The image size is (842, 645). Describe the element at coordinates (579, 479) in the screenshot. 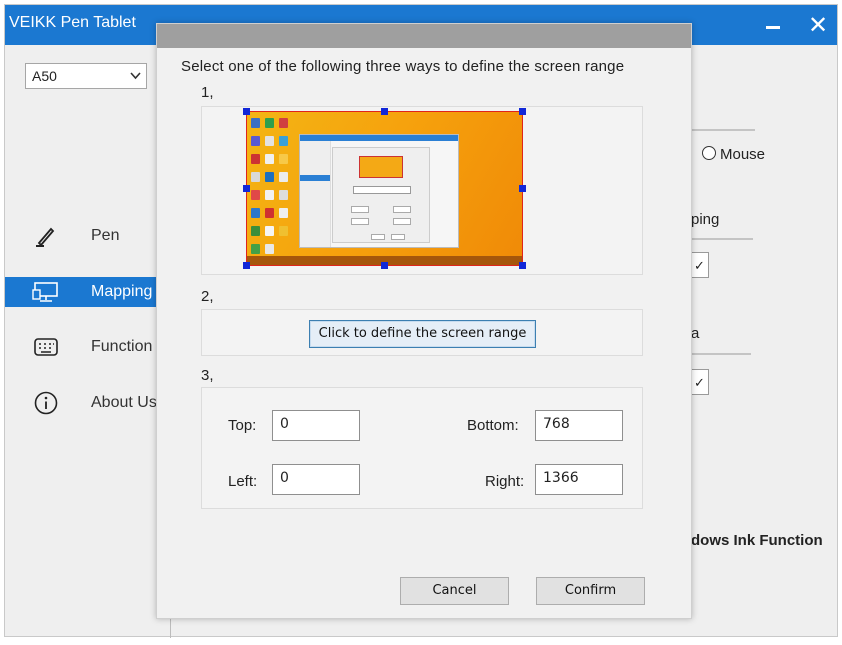

I see `right-input: 1366` at that location.